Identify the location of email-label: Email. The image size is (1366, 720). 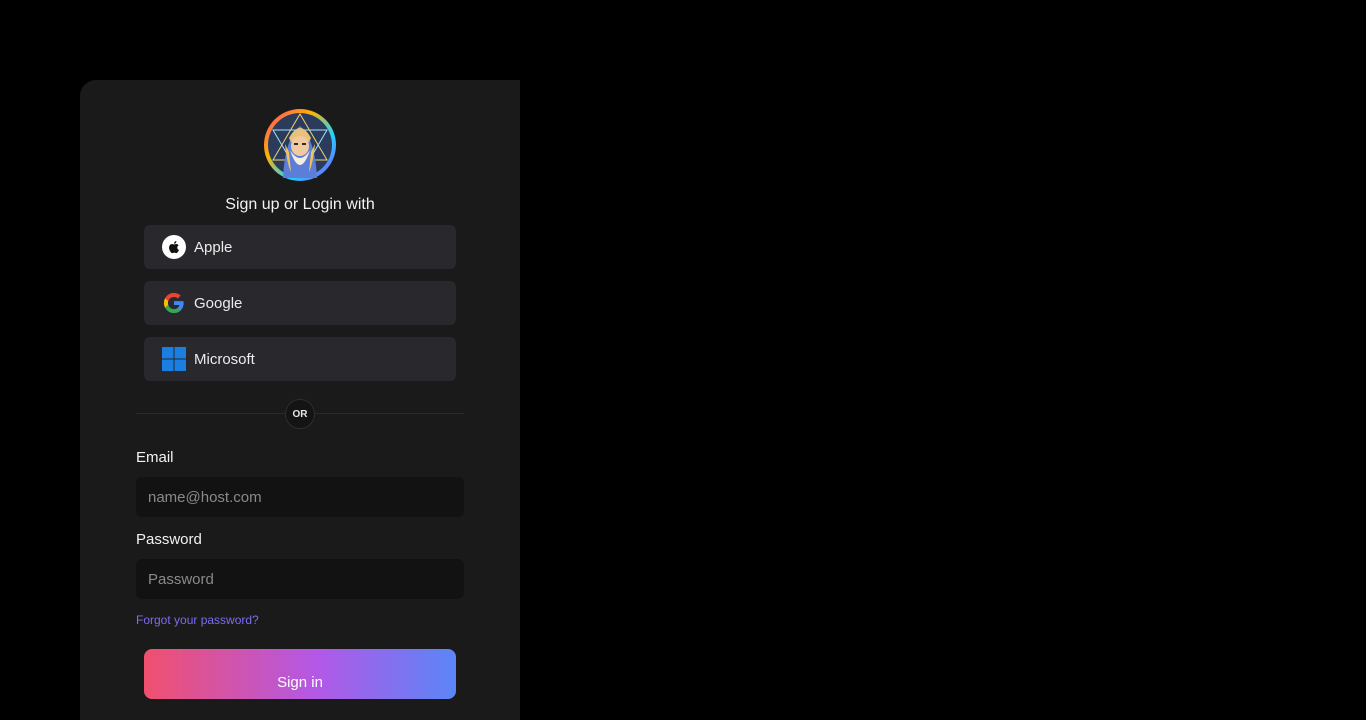
(155, 457).